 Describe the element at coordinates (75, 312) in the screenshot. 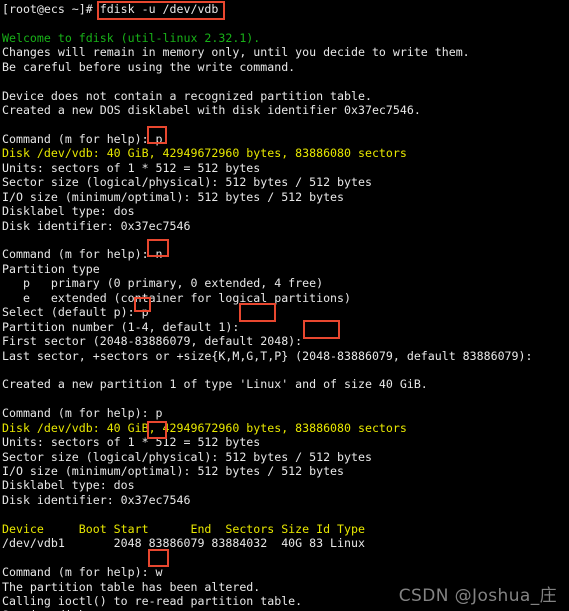

I see `terminal-line: Select (default p): p` at that location.